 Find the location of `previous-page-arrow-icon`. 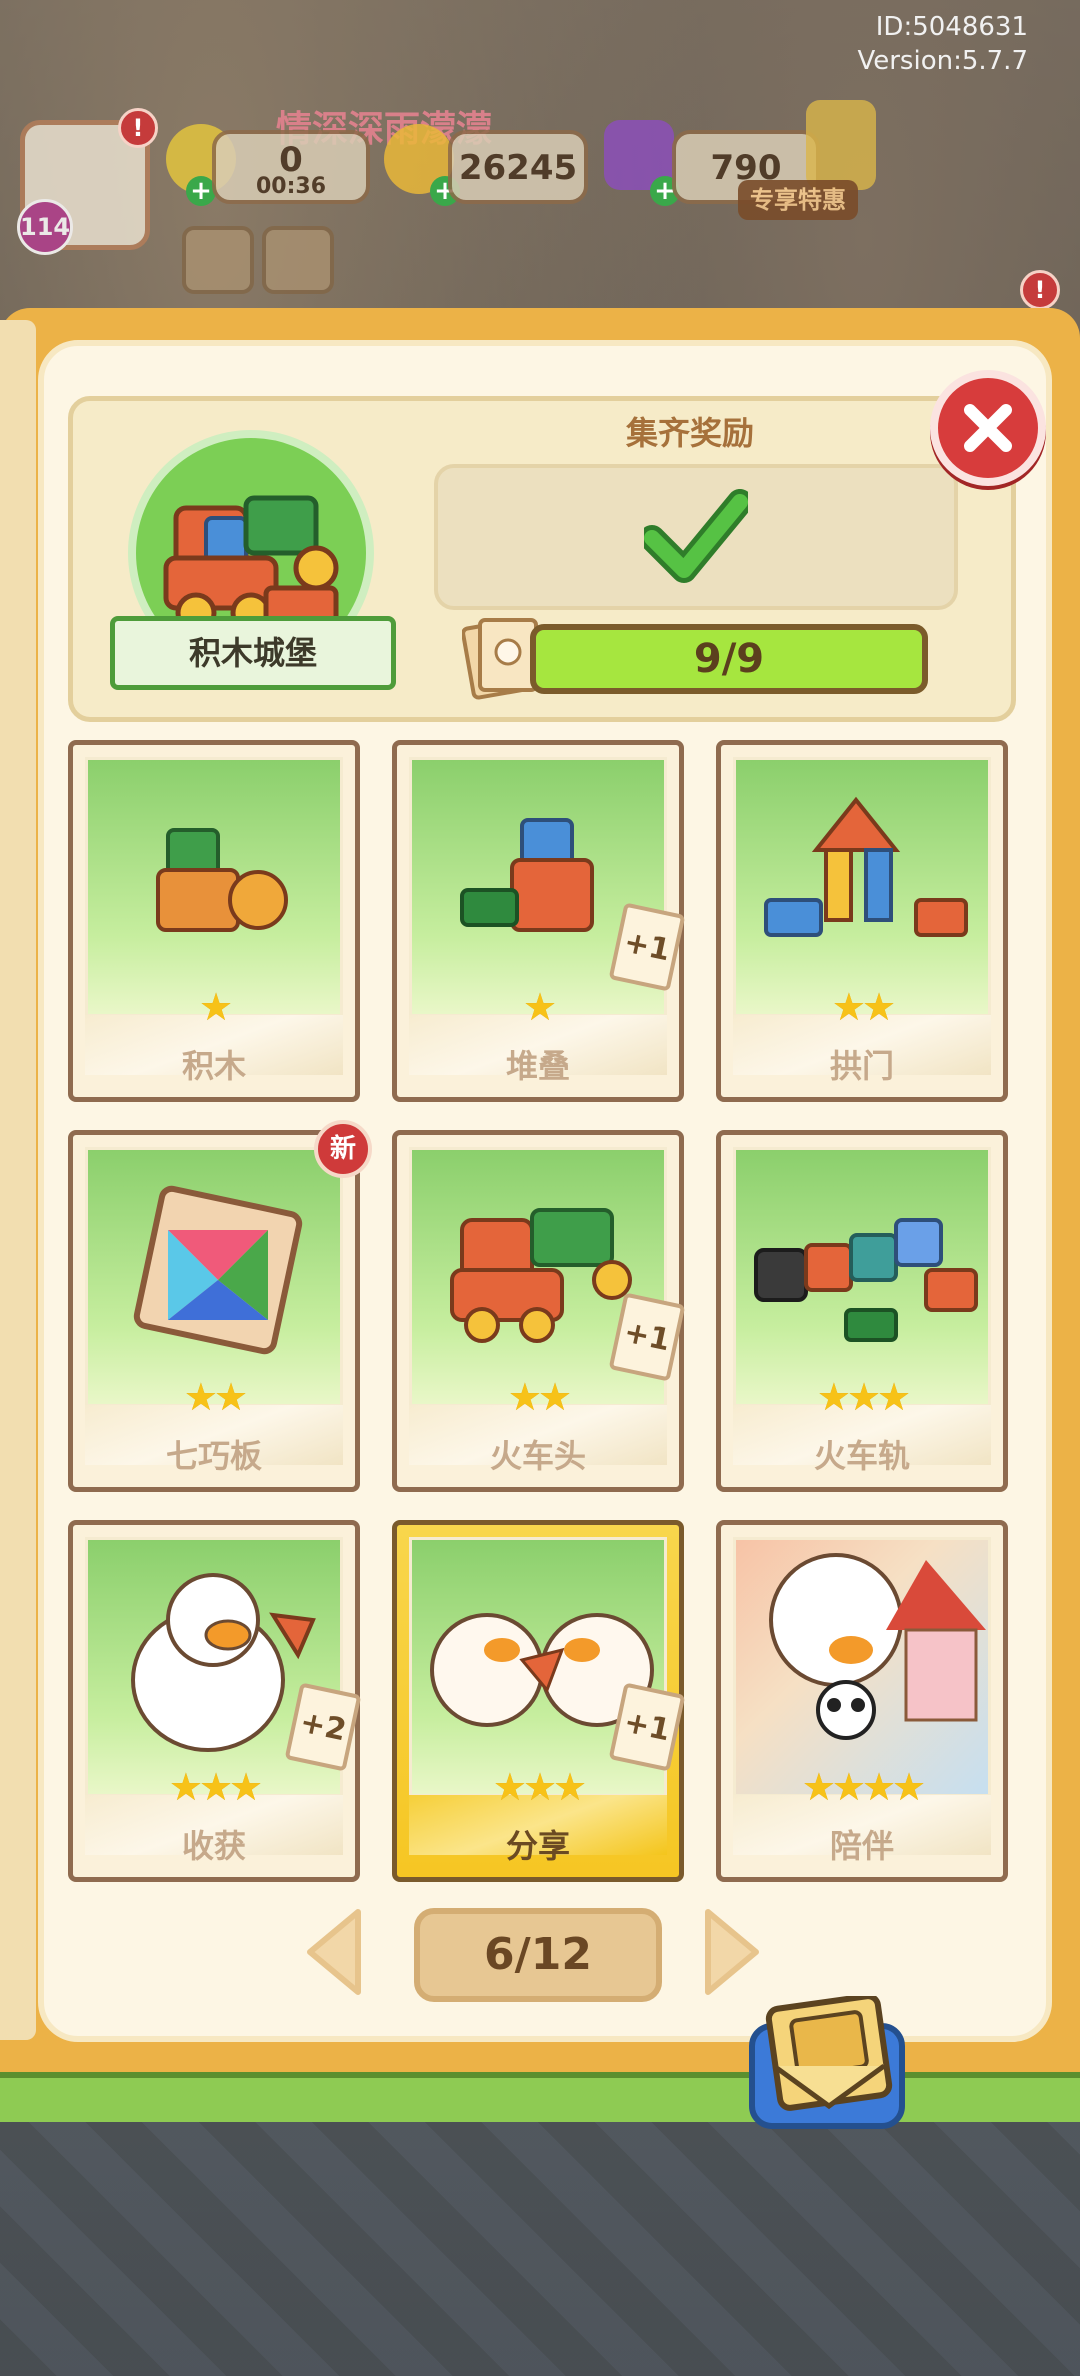

previous-page-arrow-icon is located at coordinates (335, 1952).